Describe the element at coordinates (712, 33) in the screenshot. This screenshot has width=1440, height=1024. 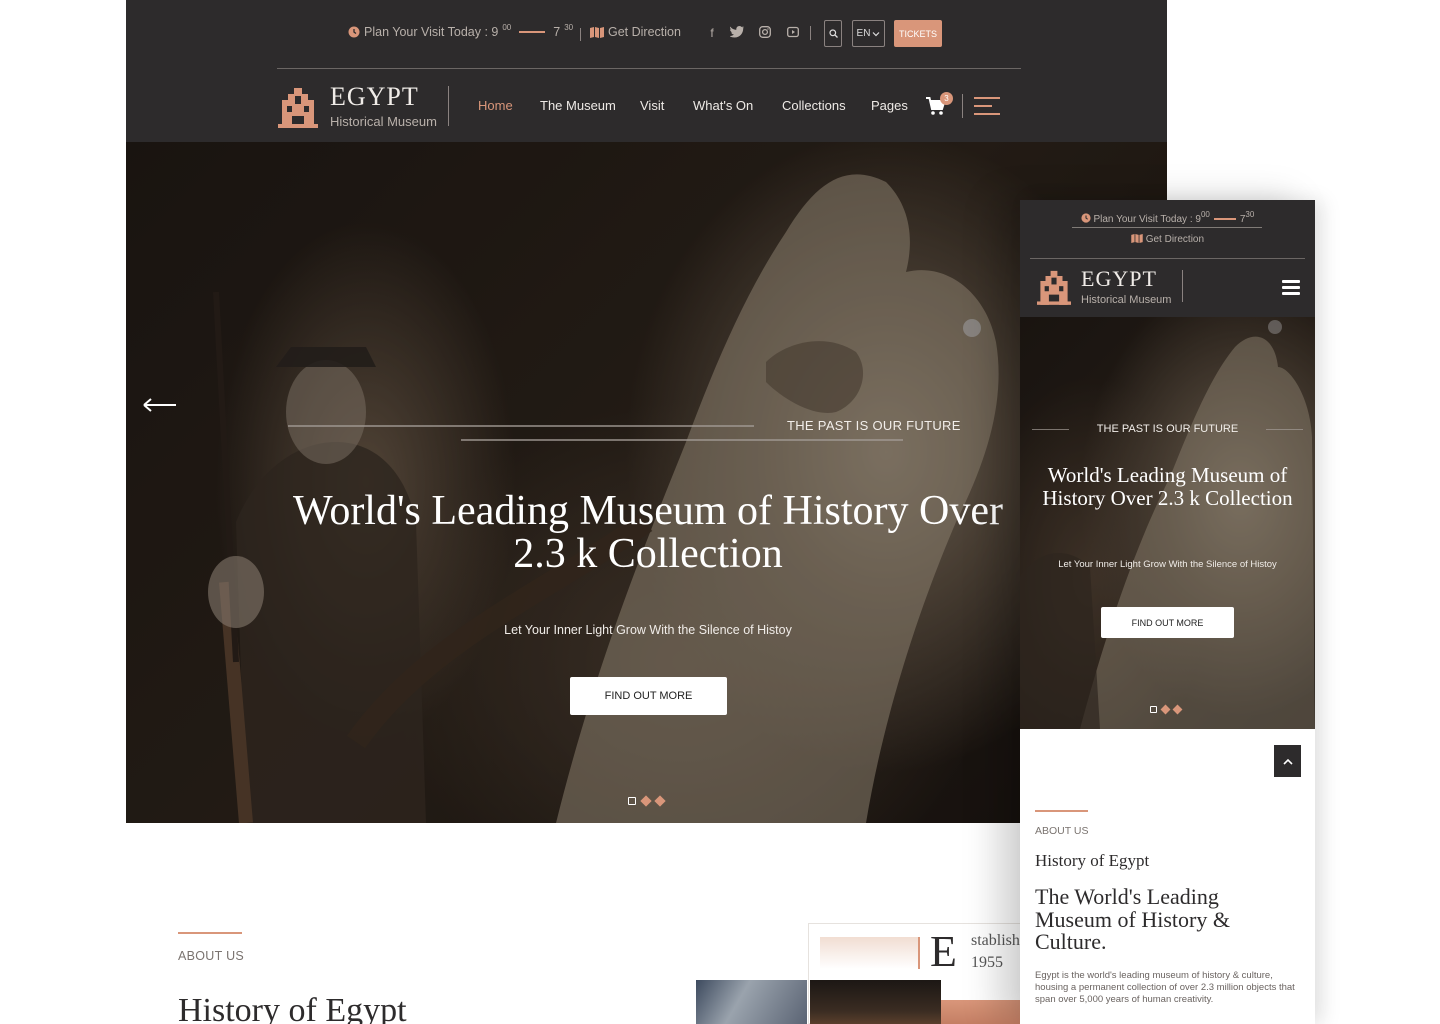
I see `facebook-icon: f` at that location.